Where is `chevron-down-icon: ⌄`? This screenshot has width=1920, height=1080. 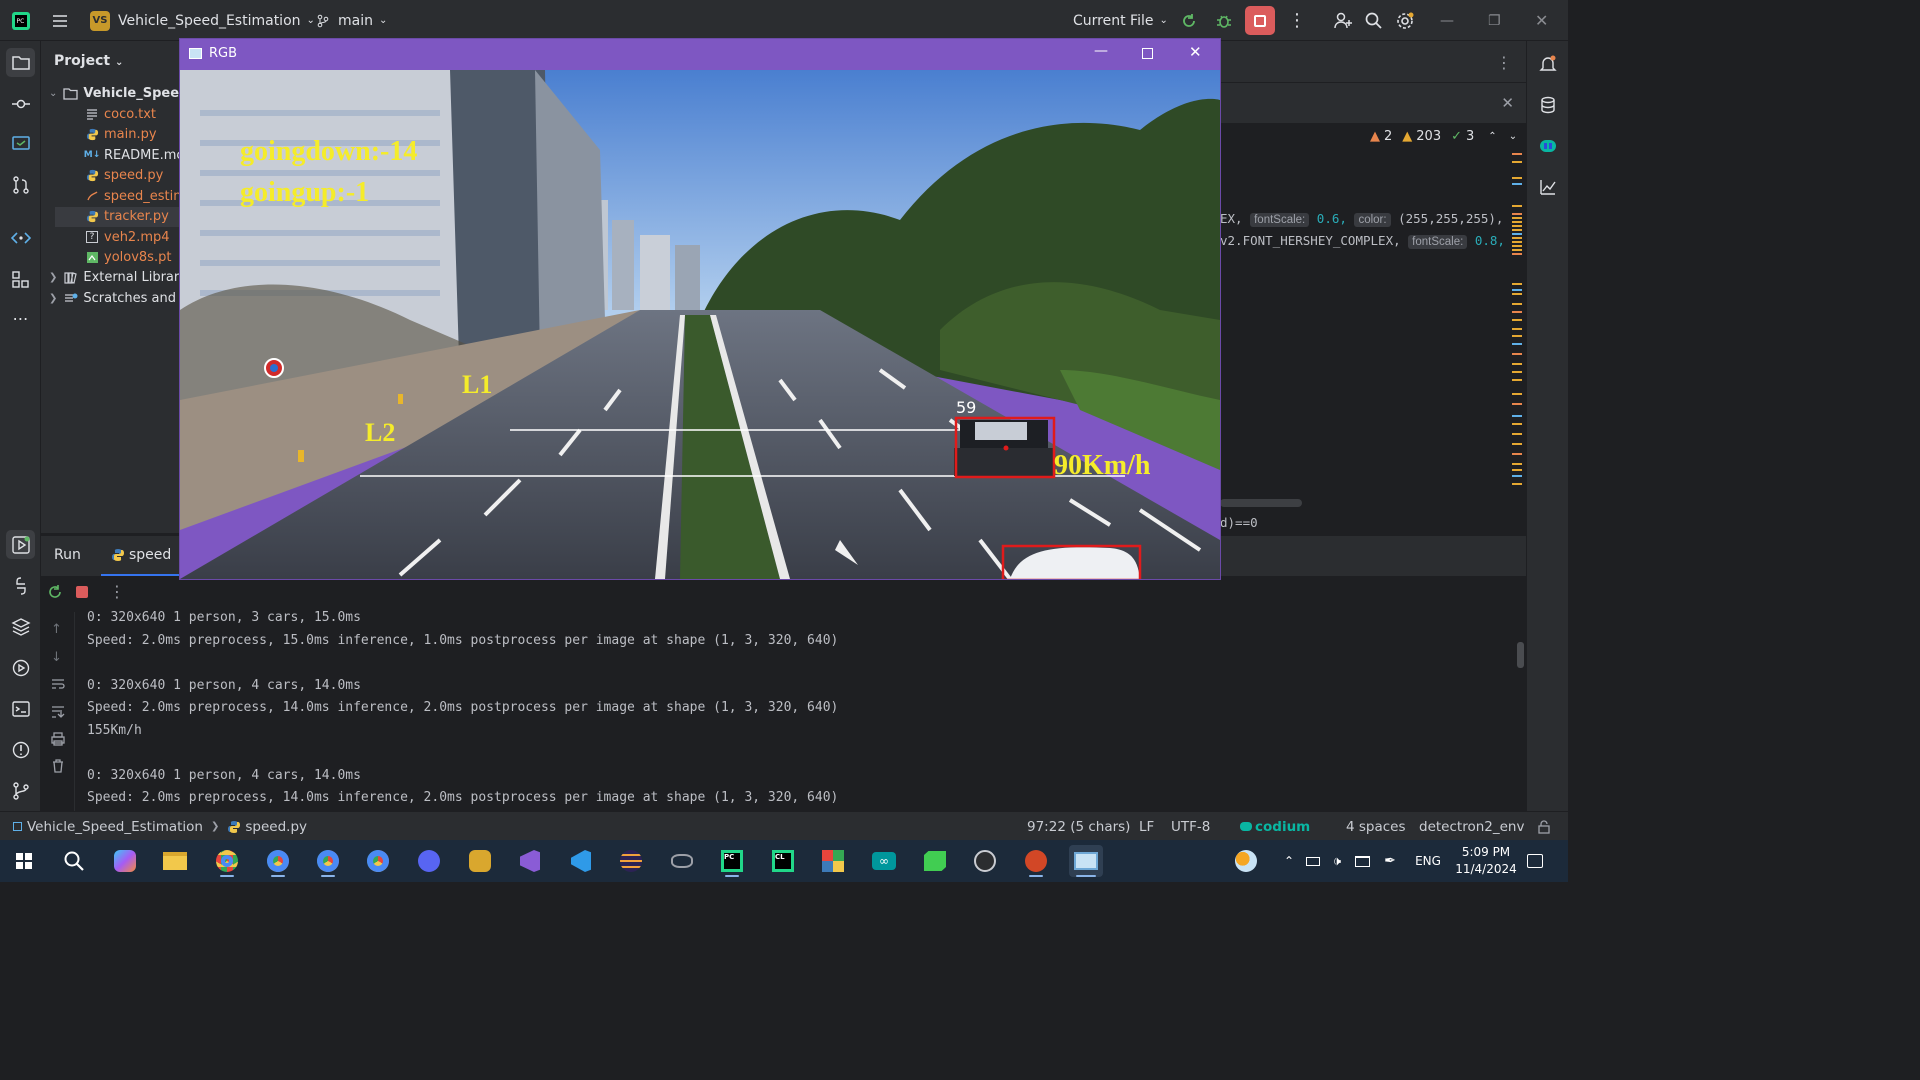
chevron-down-icon: ⌄ is located at coordinates (1513, 136).